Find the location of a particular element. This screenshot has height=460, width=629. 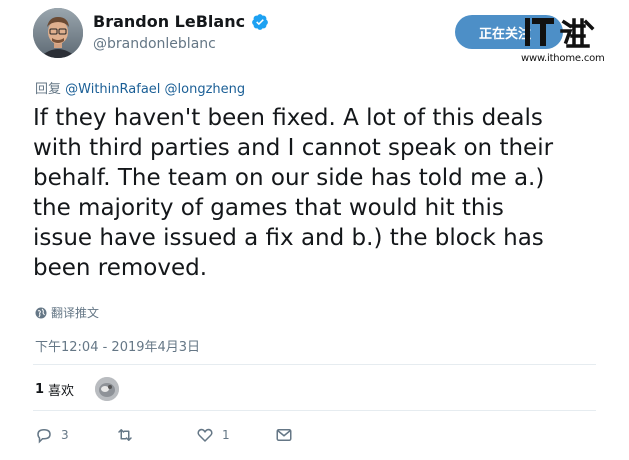

likes-count: 1 is located at coordinates (40, 389).